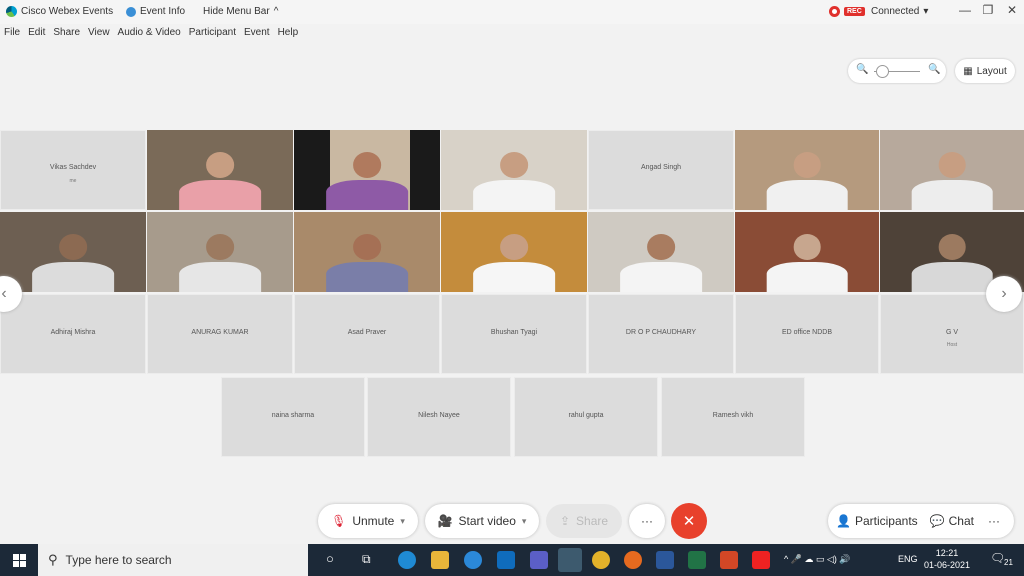 The width and height of the screenshot is (1024, 576). I want to click on zoom-in-icon: 🔍, so click(934, 69).